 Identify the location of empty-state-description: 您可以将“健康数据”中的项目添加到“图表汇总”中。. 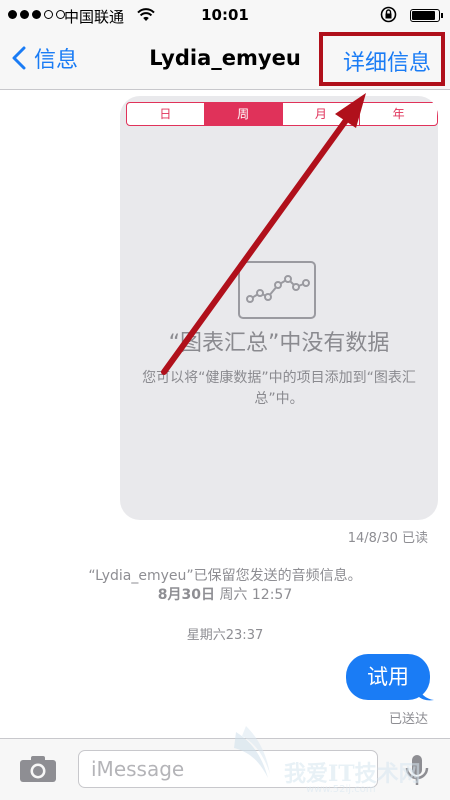
(279, 388).